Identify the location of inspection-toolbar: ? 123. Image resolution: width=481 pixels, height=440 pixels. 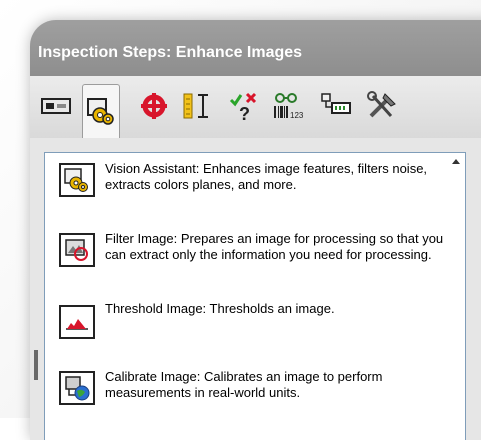
(255, 107).